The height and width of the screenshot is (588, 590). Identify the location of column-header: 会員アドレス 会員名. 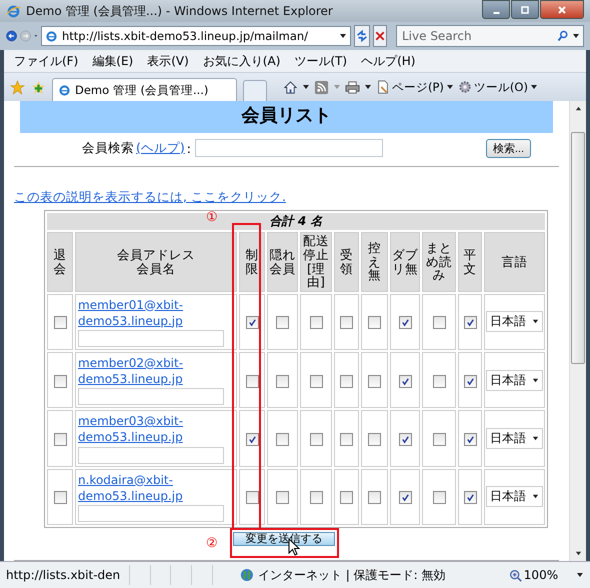
(156, 261).